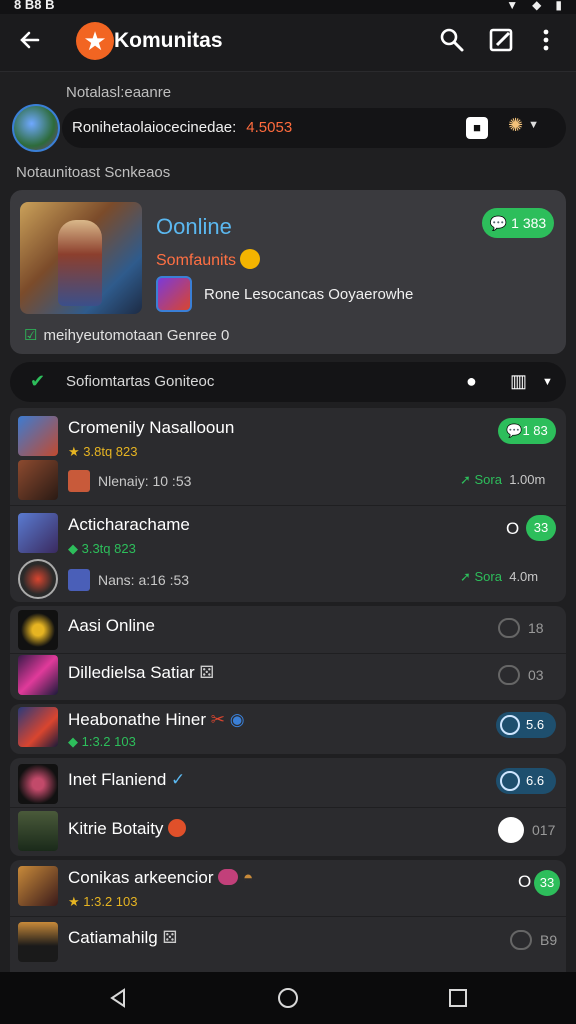 This screenshot has width=576, height=1024. Describe the element at coordinates (288, 43) in the screenshot. I see `app-bar: ★ Komunitas` at that location.